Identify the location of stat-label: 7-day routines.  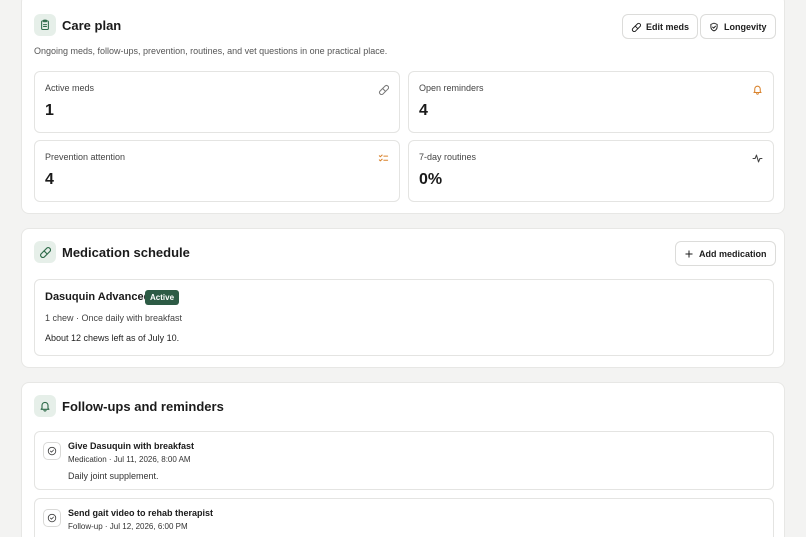
(448, 157).